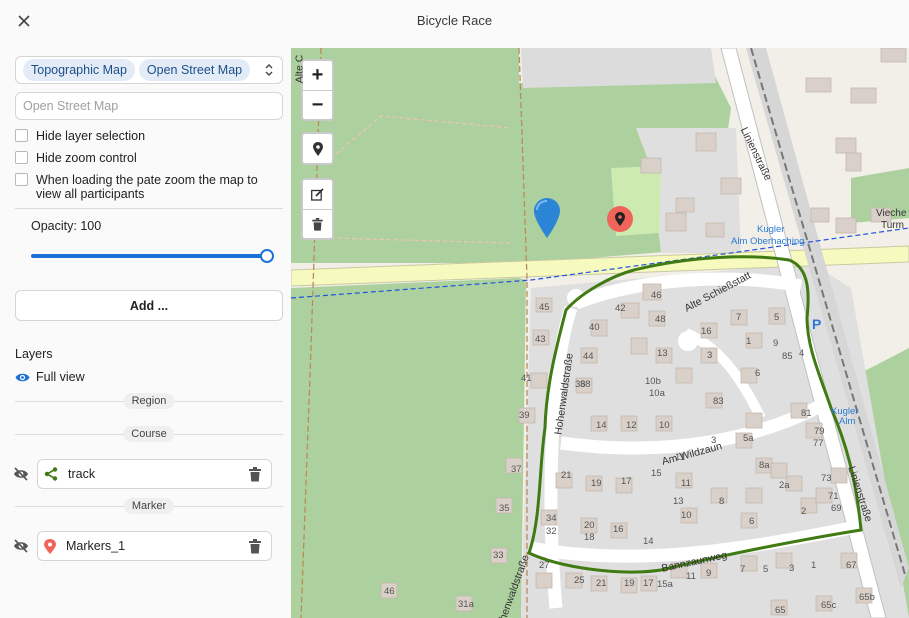 This screenshot has height=618, width=909. I want to click on group-header-region: Region, so click(149, 401).